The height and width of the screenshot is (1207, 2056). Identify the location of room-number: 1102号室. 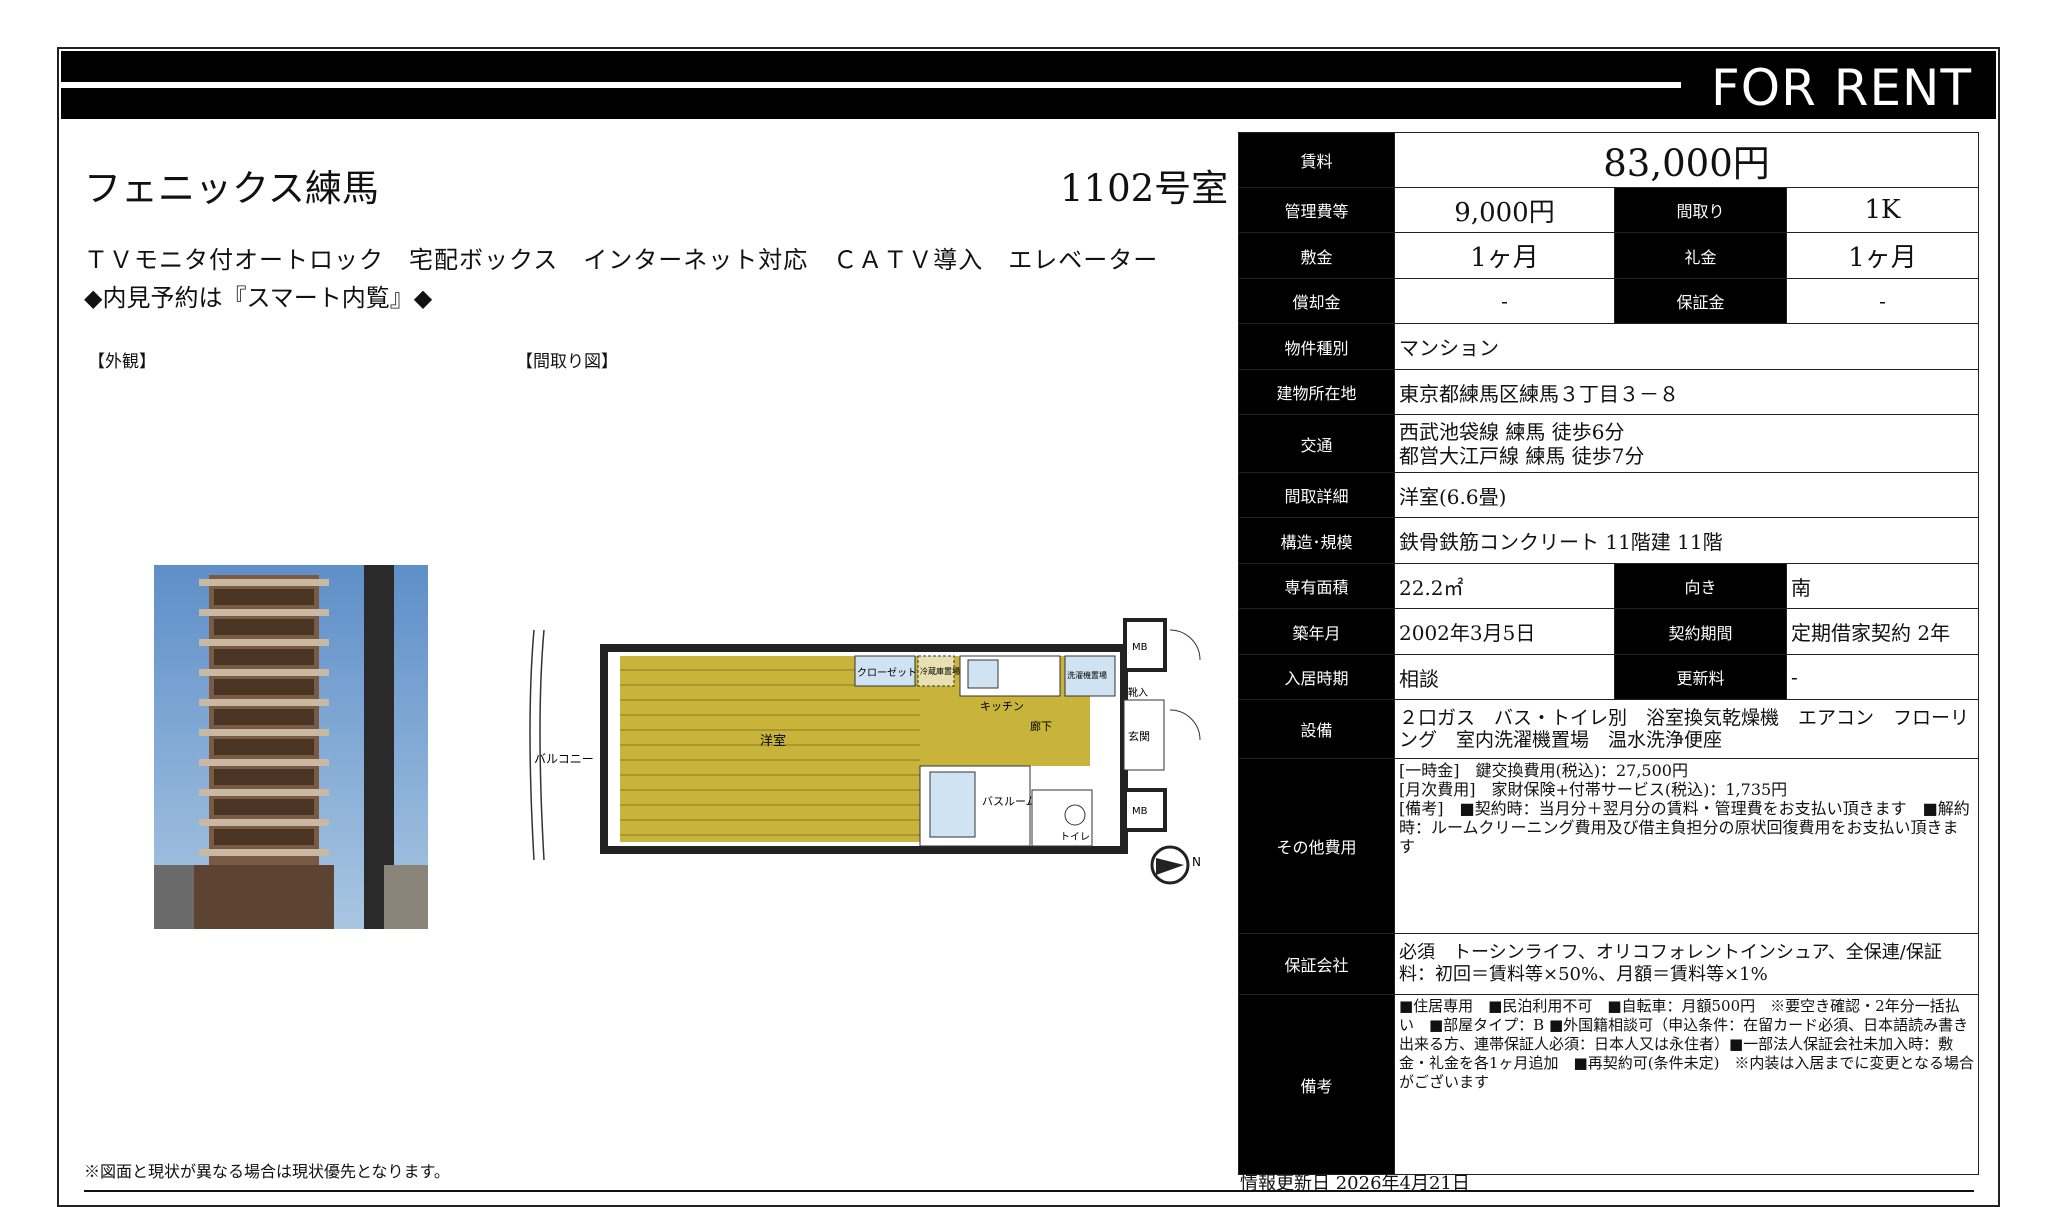
(1144, 188).